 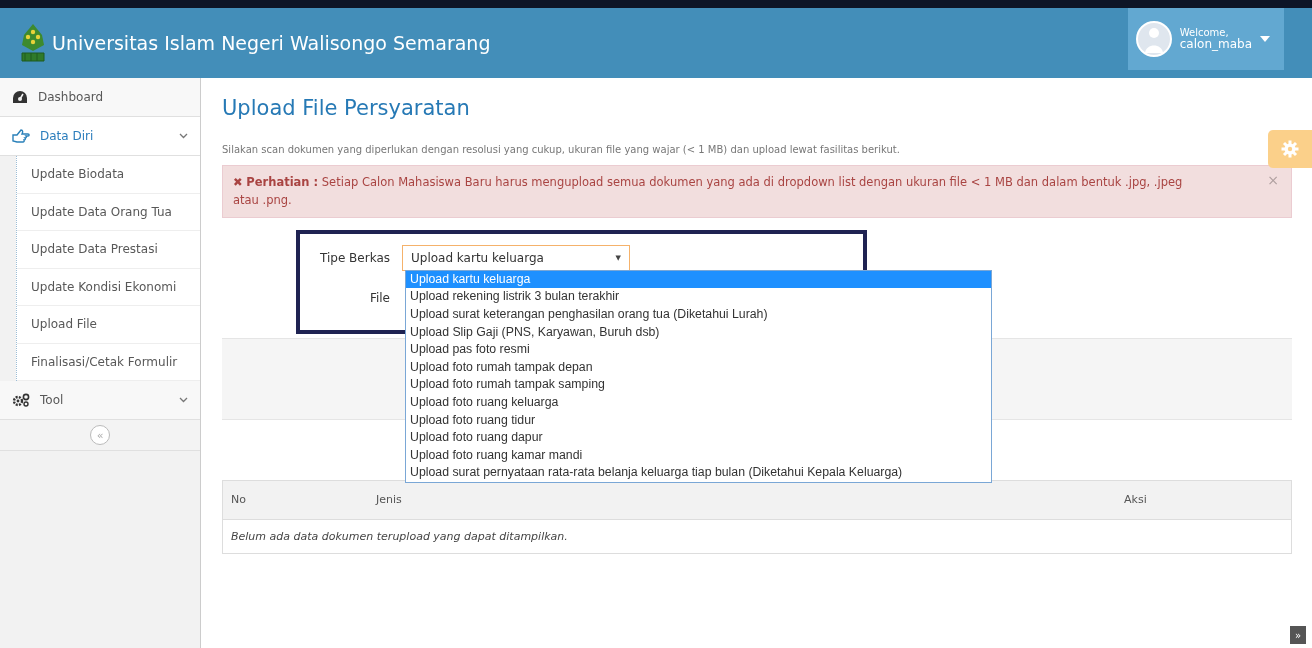 I want to click on dashboard-icon, so click(x=20, y=97).